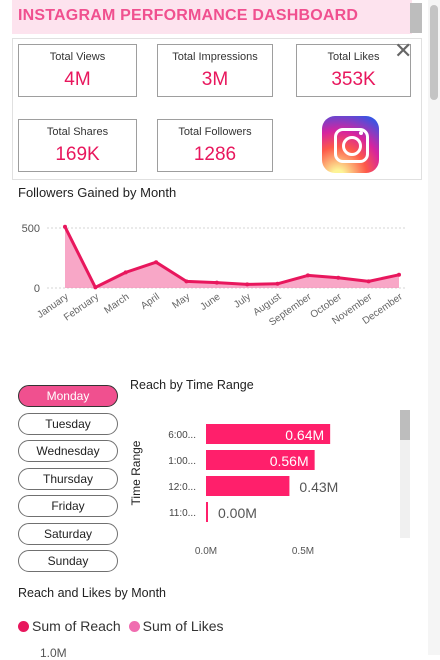  Describe the element at coordinates (192, 385) in the screenshot. I see `reach-chart-title: Reach by Time Range` at that location.